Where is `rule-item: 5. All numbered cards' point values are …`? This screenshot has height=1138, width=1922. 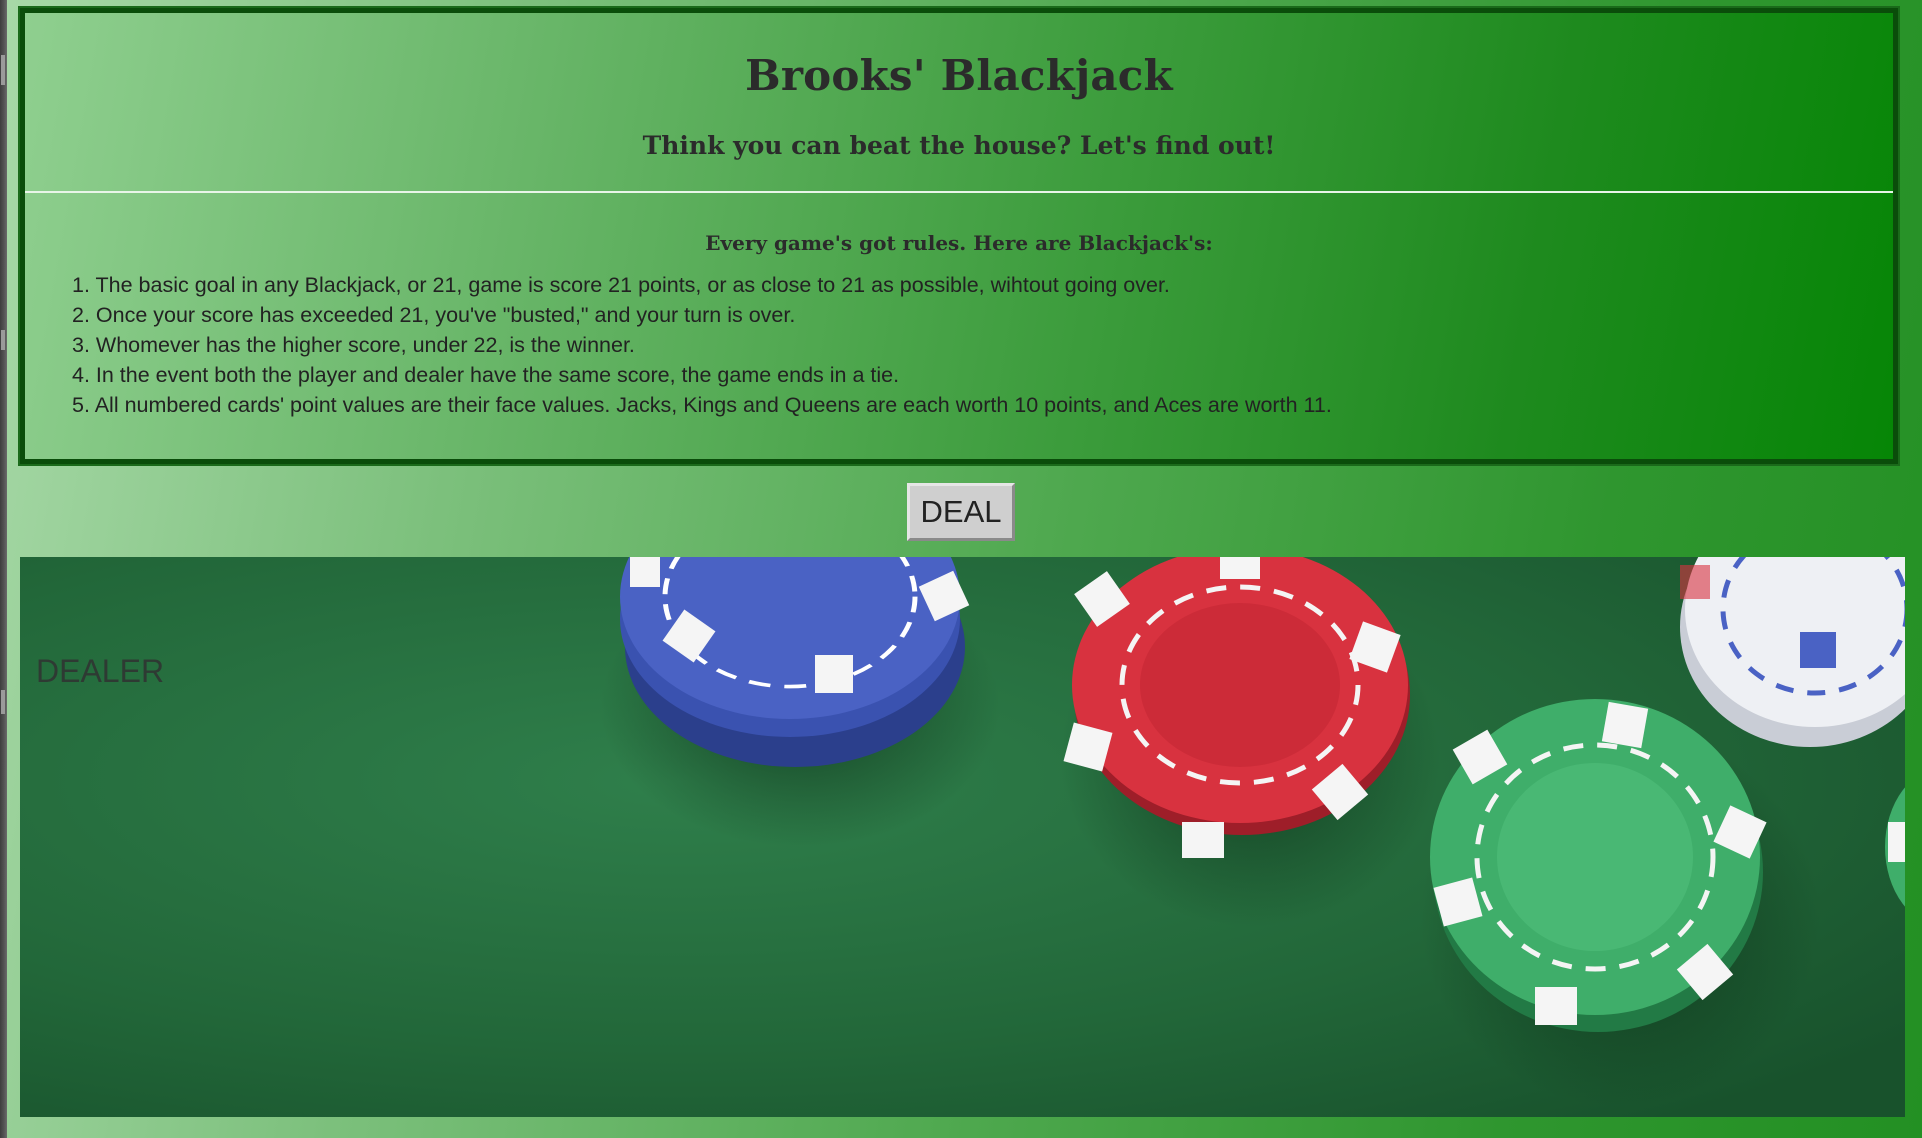 rule-item: 5. All numbered cards' point values are … is located at coordinates (702, 405).